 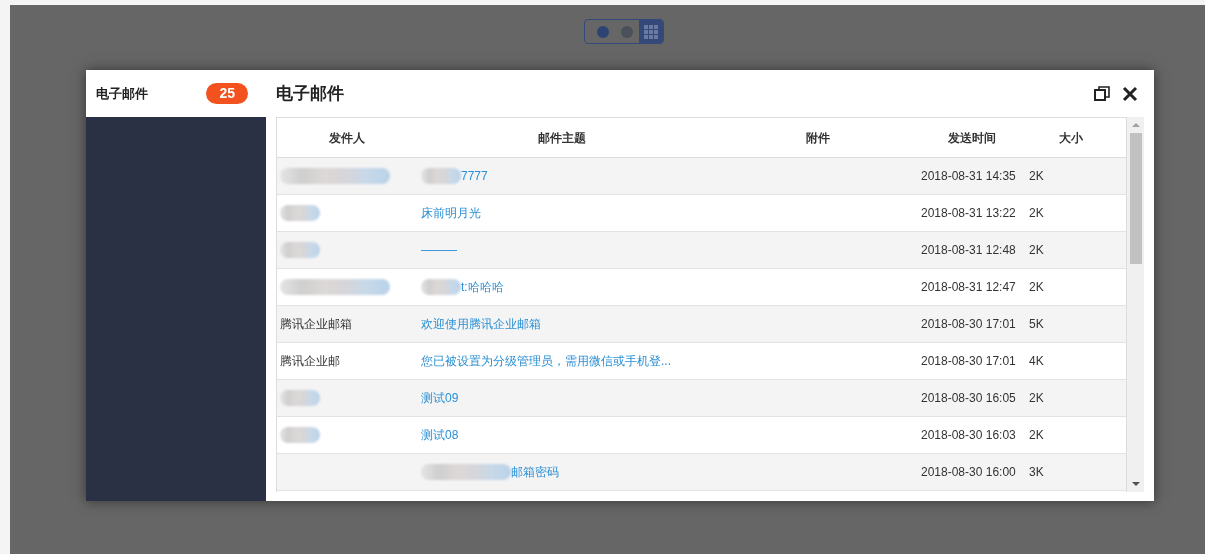 I want to click on column-header: 发送时间, so click(x=972, y=138).